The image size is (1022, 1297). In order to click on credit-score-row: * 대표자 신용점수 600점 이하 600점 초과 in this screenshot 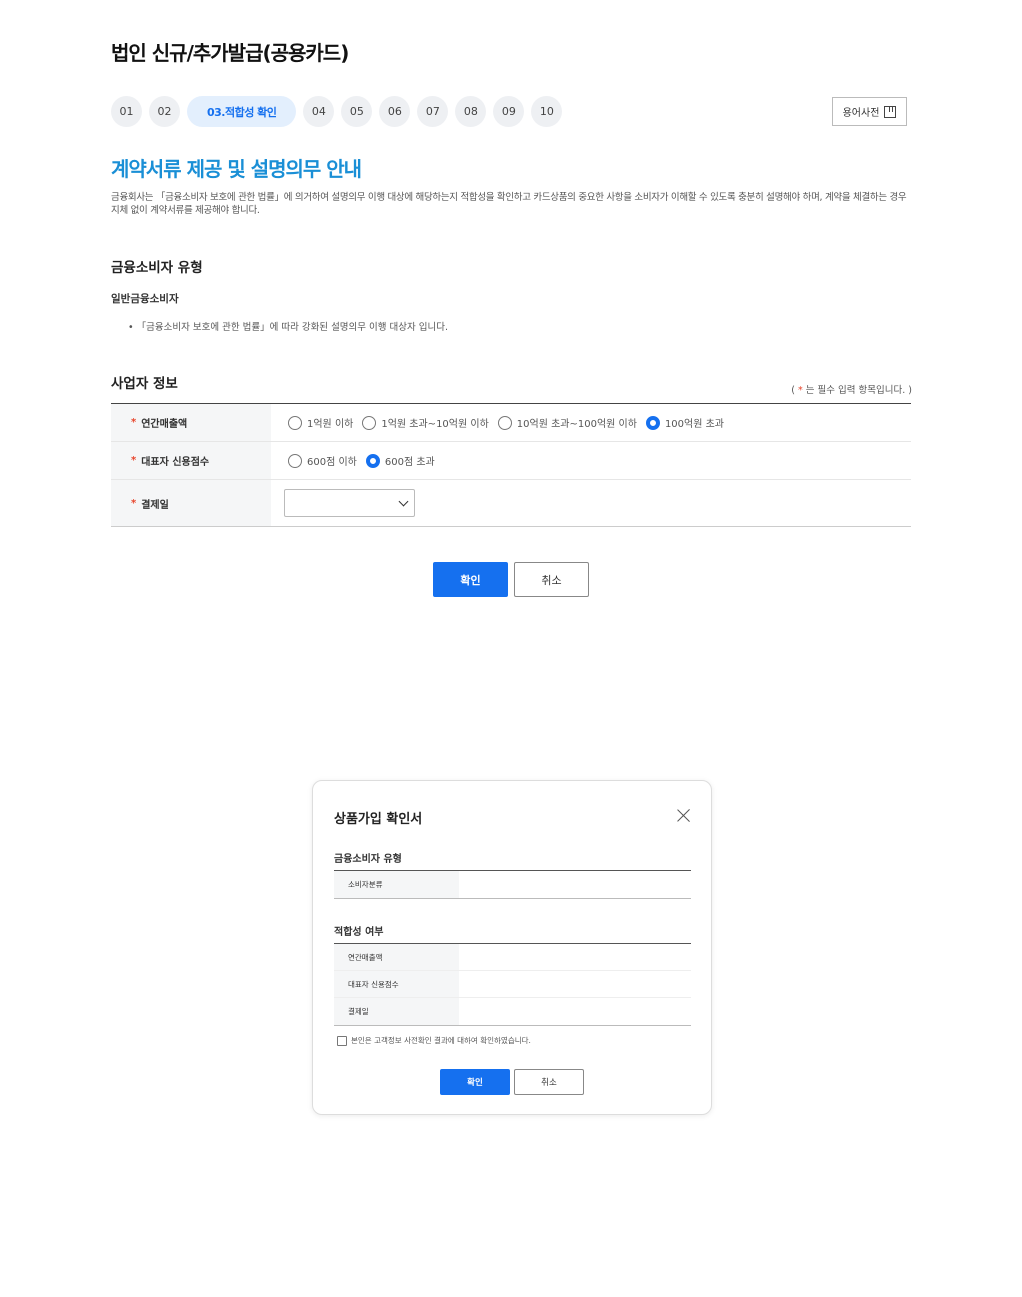, I will do `click(511, 461)`.